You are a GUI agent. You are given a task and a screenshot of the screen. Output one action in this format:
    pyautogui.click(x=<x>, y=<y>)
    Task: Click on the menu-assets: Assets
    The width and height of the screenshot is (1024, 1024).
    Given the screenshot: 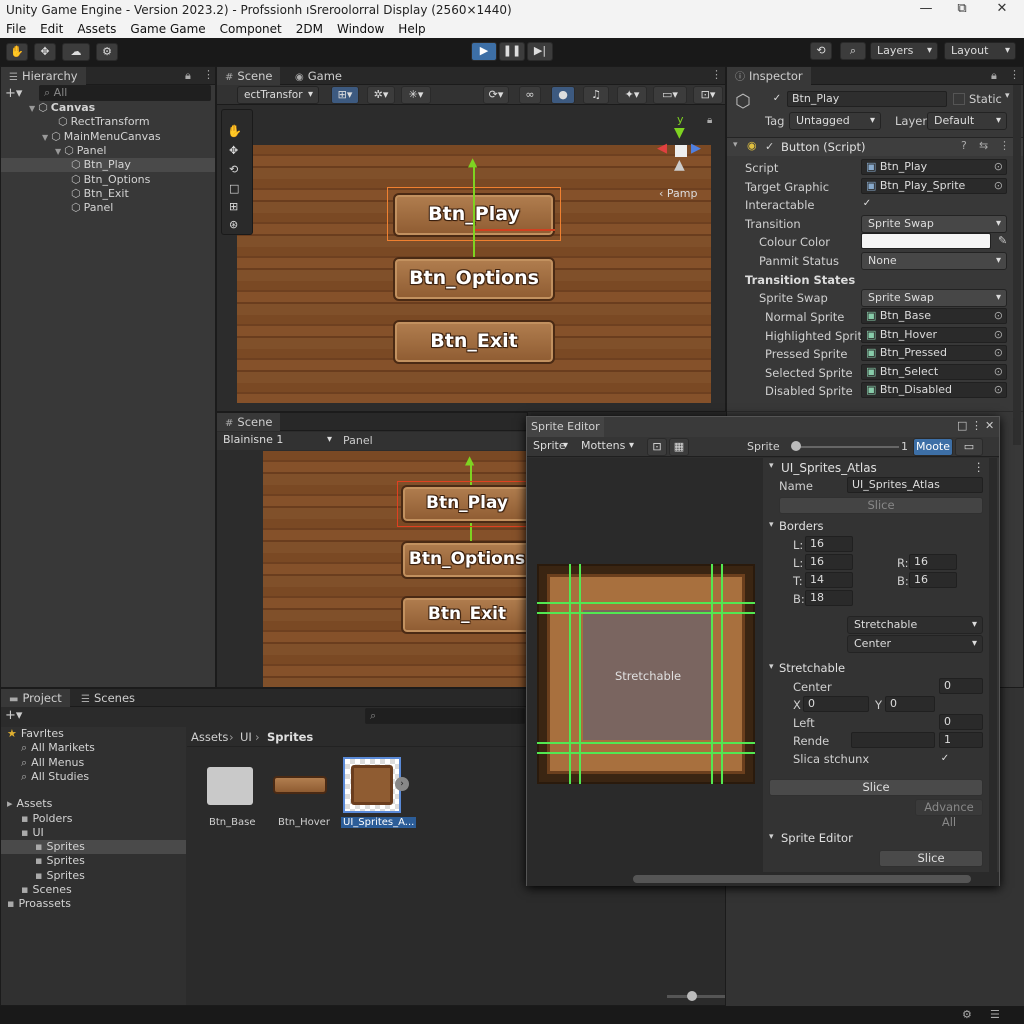 What is the action you would take?
    pyautogui.click(x=96, y=29)
    